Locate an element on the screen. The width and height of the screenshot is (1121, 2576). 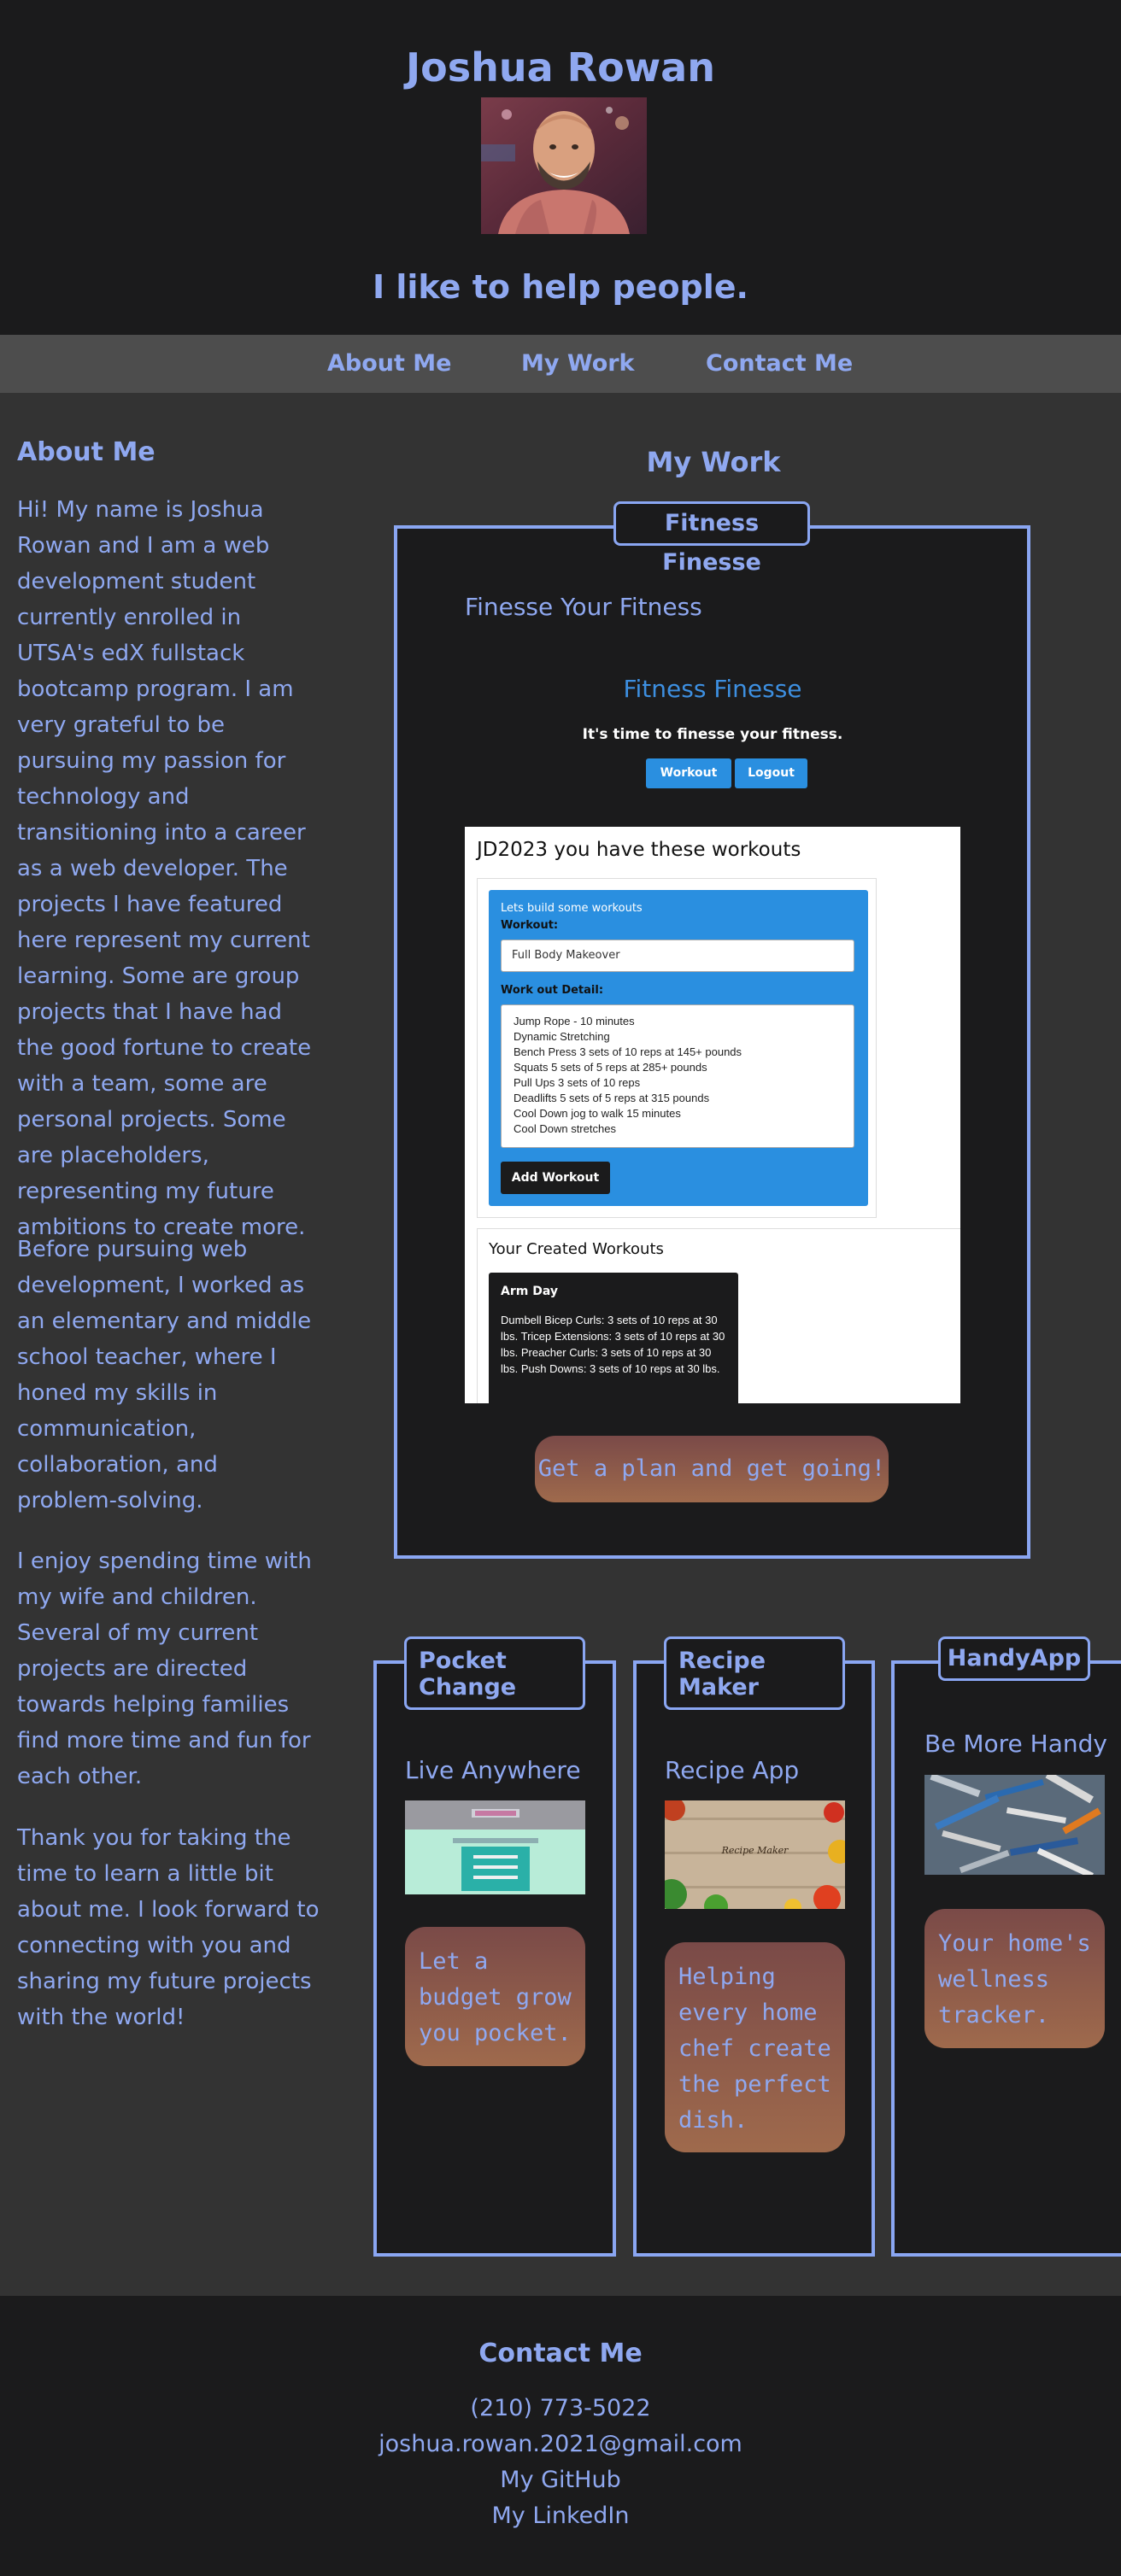
project-subtitle: Live Anywhere is located at coordinates (493, 1770).